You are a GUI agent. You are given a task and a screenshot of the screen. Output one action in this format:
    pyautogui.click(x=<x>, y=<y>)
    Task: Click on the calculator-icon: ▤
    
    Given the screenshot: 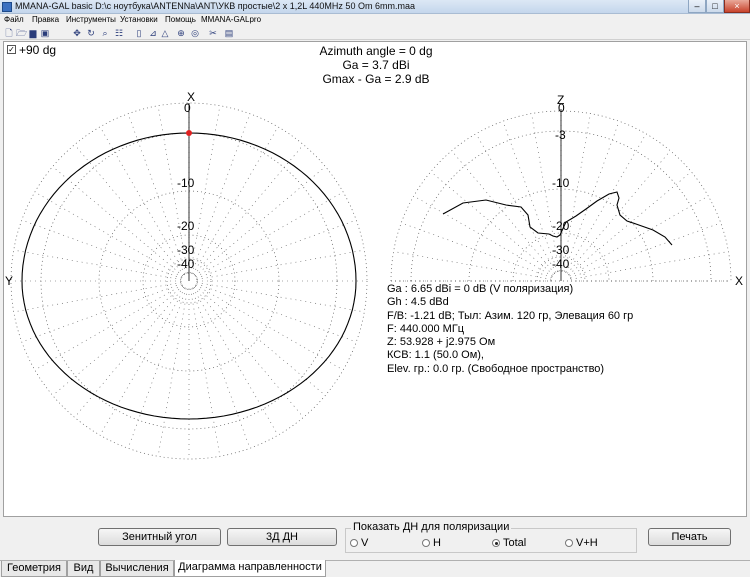 What is the action you would take?
    pyautogui.click(x=229, y=33)
    